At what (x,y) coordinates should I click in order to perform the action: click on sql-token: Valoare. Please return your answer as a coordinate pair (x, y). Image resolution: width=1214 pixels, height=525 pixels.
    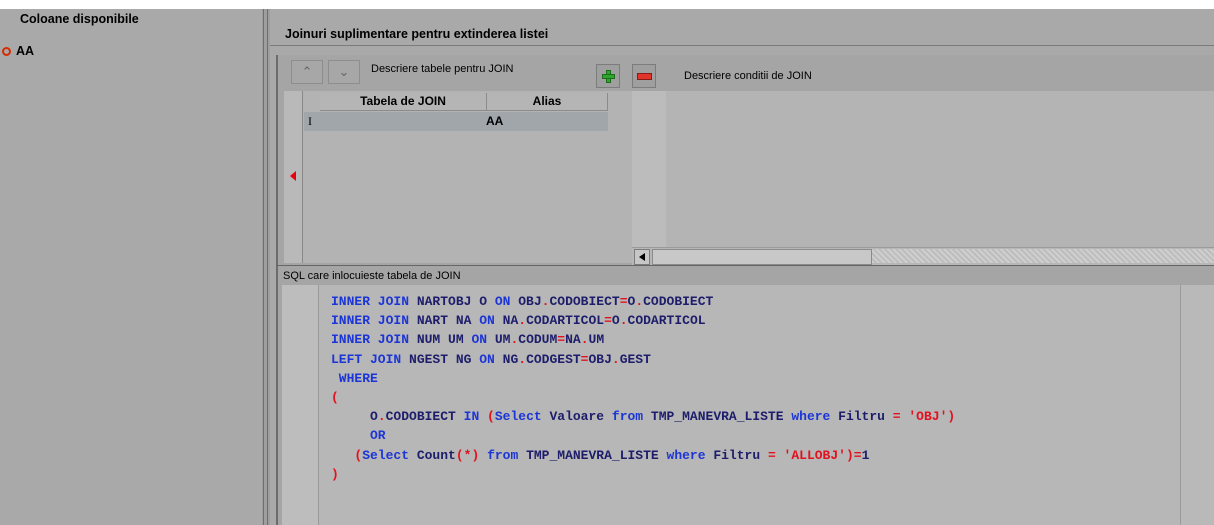
    Looking at the image, I should click on (580, 417).